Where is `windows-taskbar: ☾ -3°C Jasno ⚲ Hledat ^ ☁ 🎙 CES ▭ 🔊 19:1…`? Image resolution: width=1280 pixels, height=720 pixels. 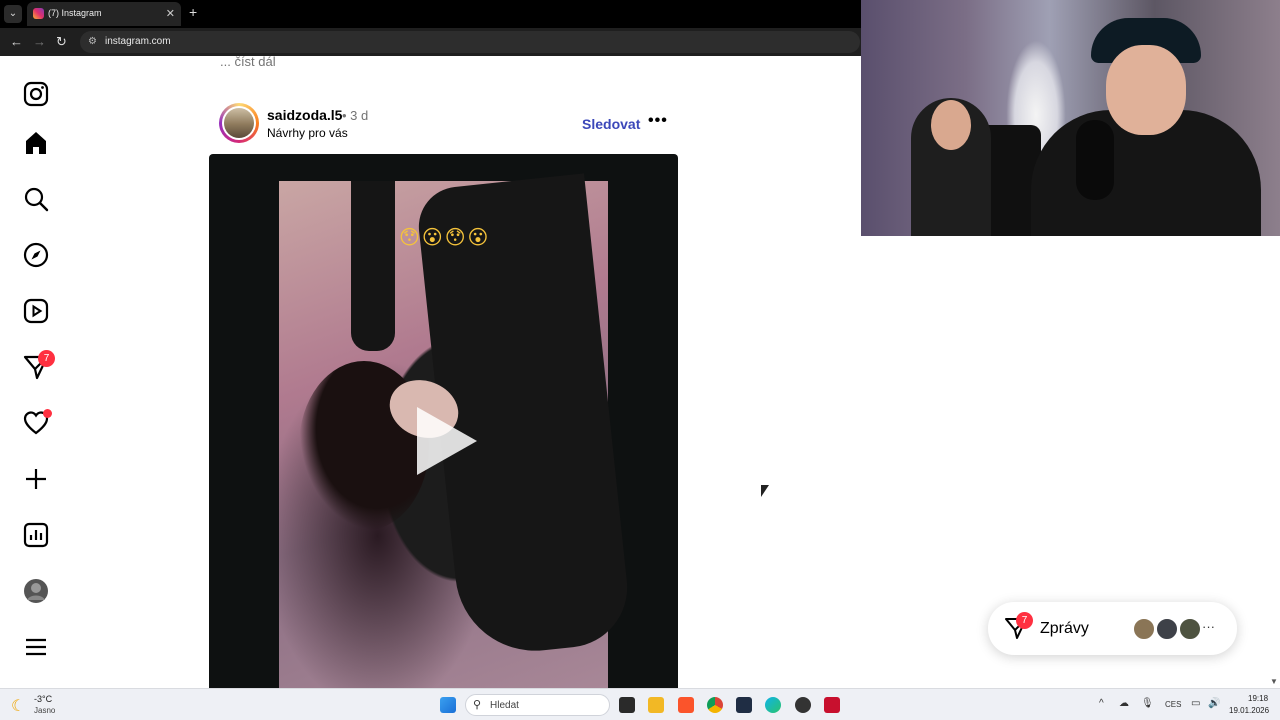 windows-taskbar: ☾ -3°C Jasno ⚲ Hledat ^ ☁ 🎙 CES ▭ 🔊 19:1… is located at coordinates (640, 704).